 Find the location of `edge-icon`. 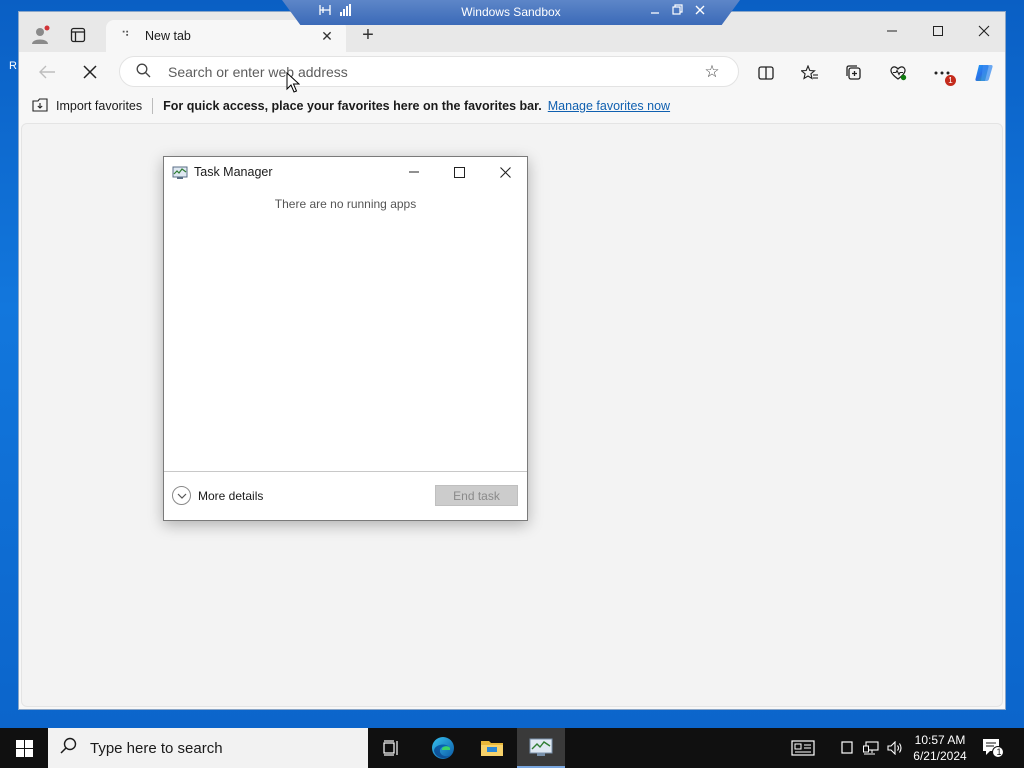

edge-icon is located at coordinates (443, 748).